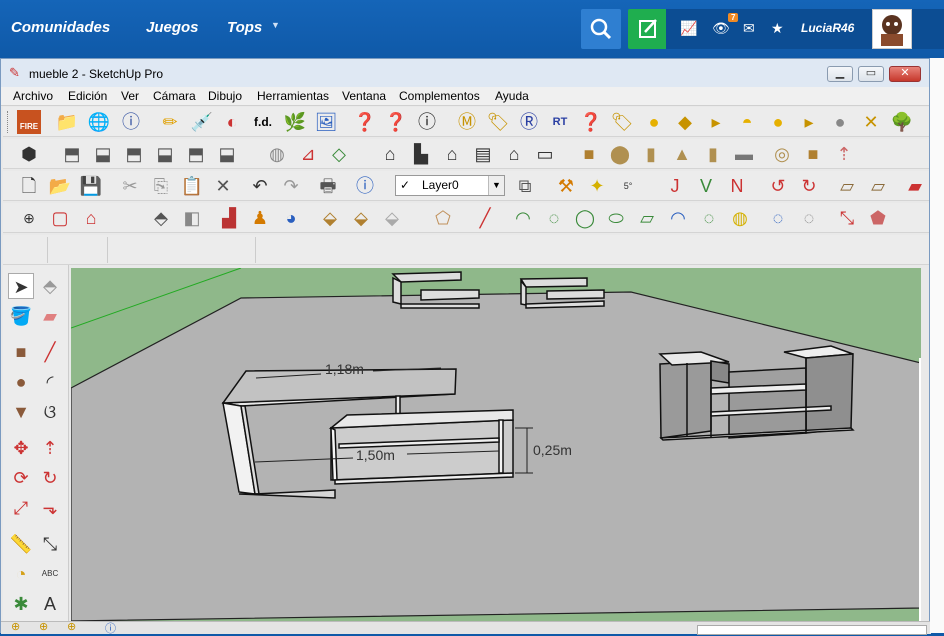 This screenshot has height=636, width=944. I want to click on undo-icon: ↶, so click(260, 186).